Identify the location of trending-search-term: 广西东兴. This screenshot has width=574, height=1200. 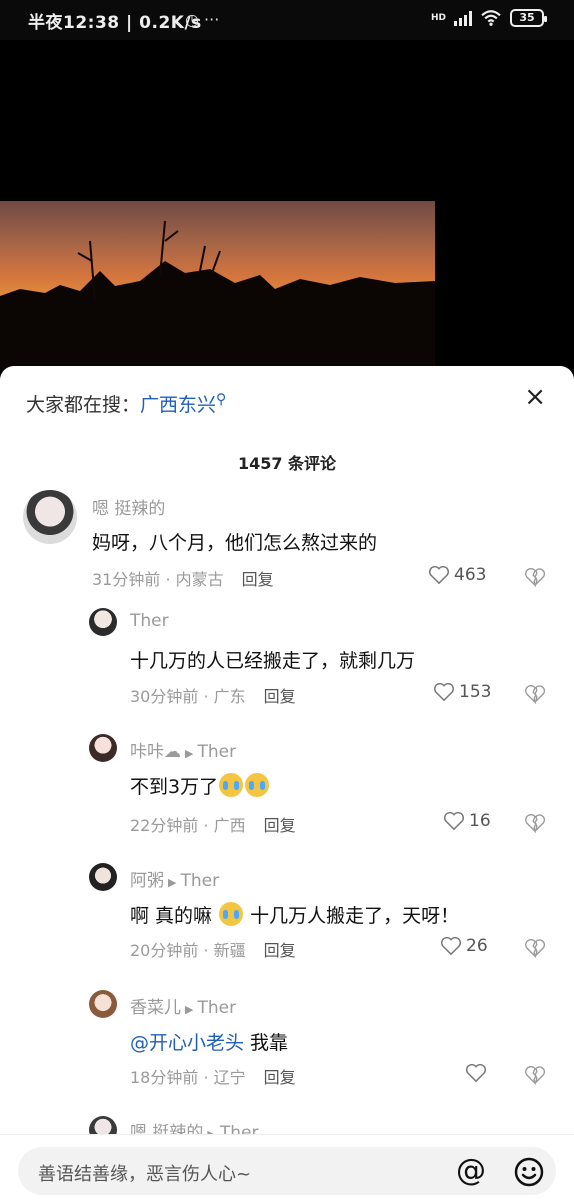
(178, 405).